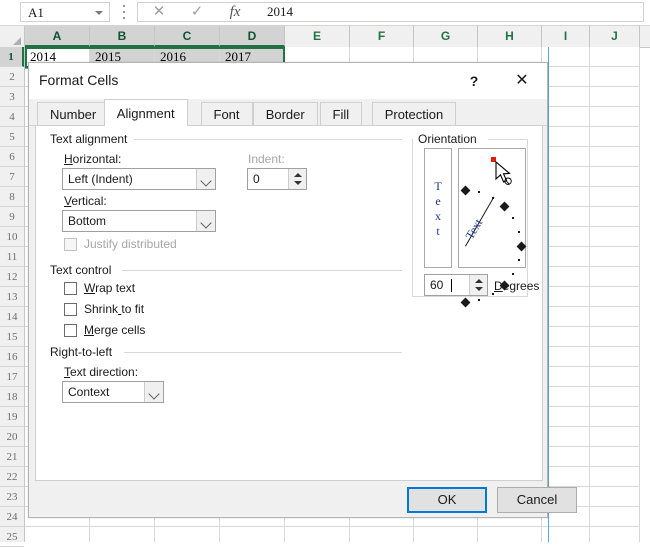 The width and height of the screenshot is (650, 547). What do you see at coordinates (12, 457) in the screenshot?
I see `row-header-21: 21` at bounding box center [12, 457].